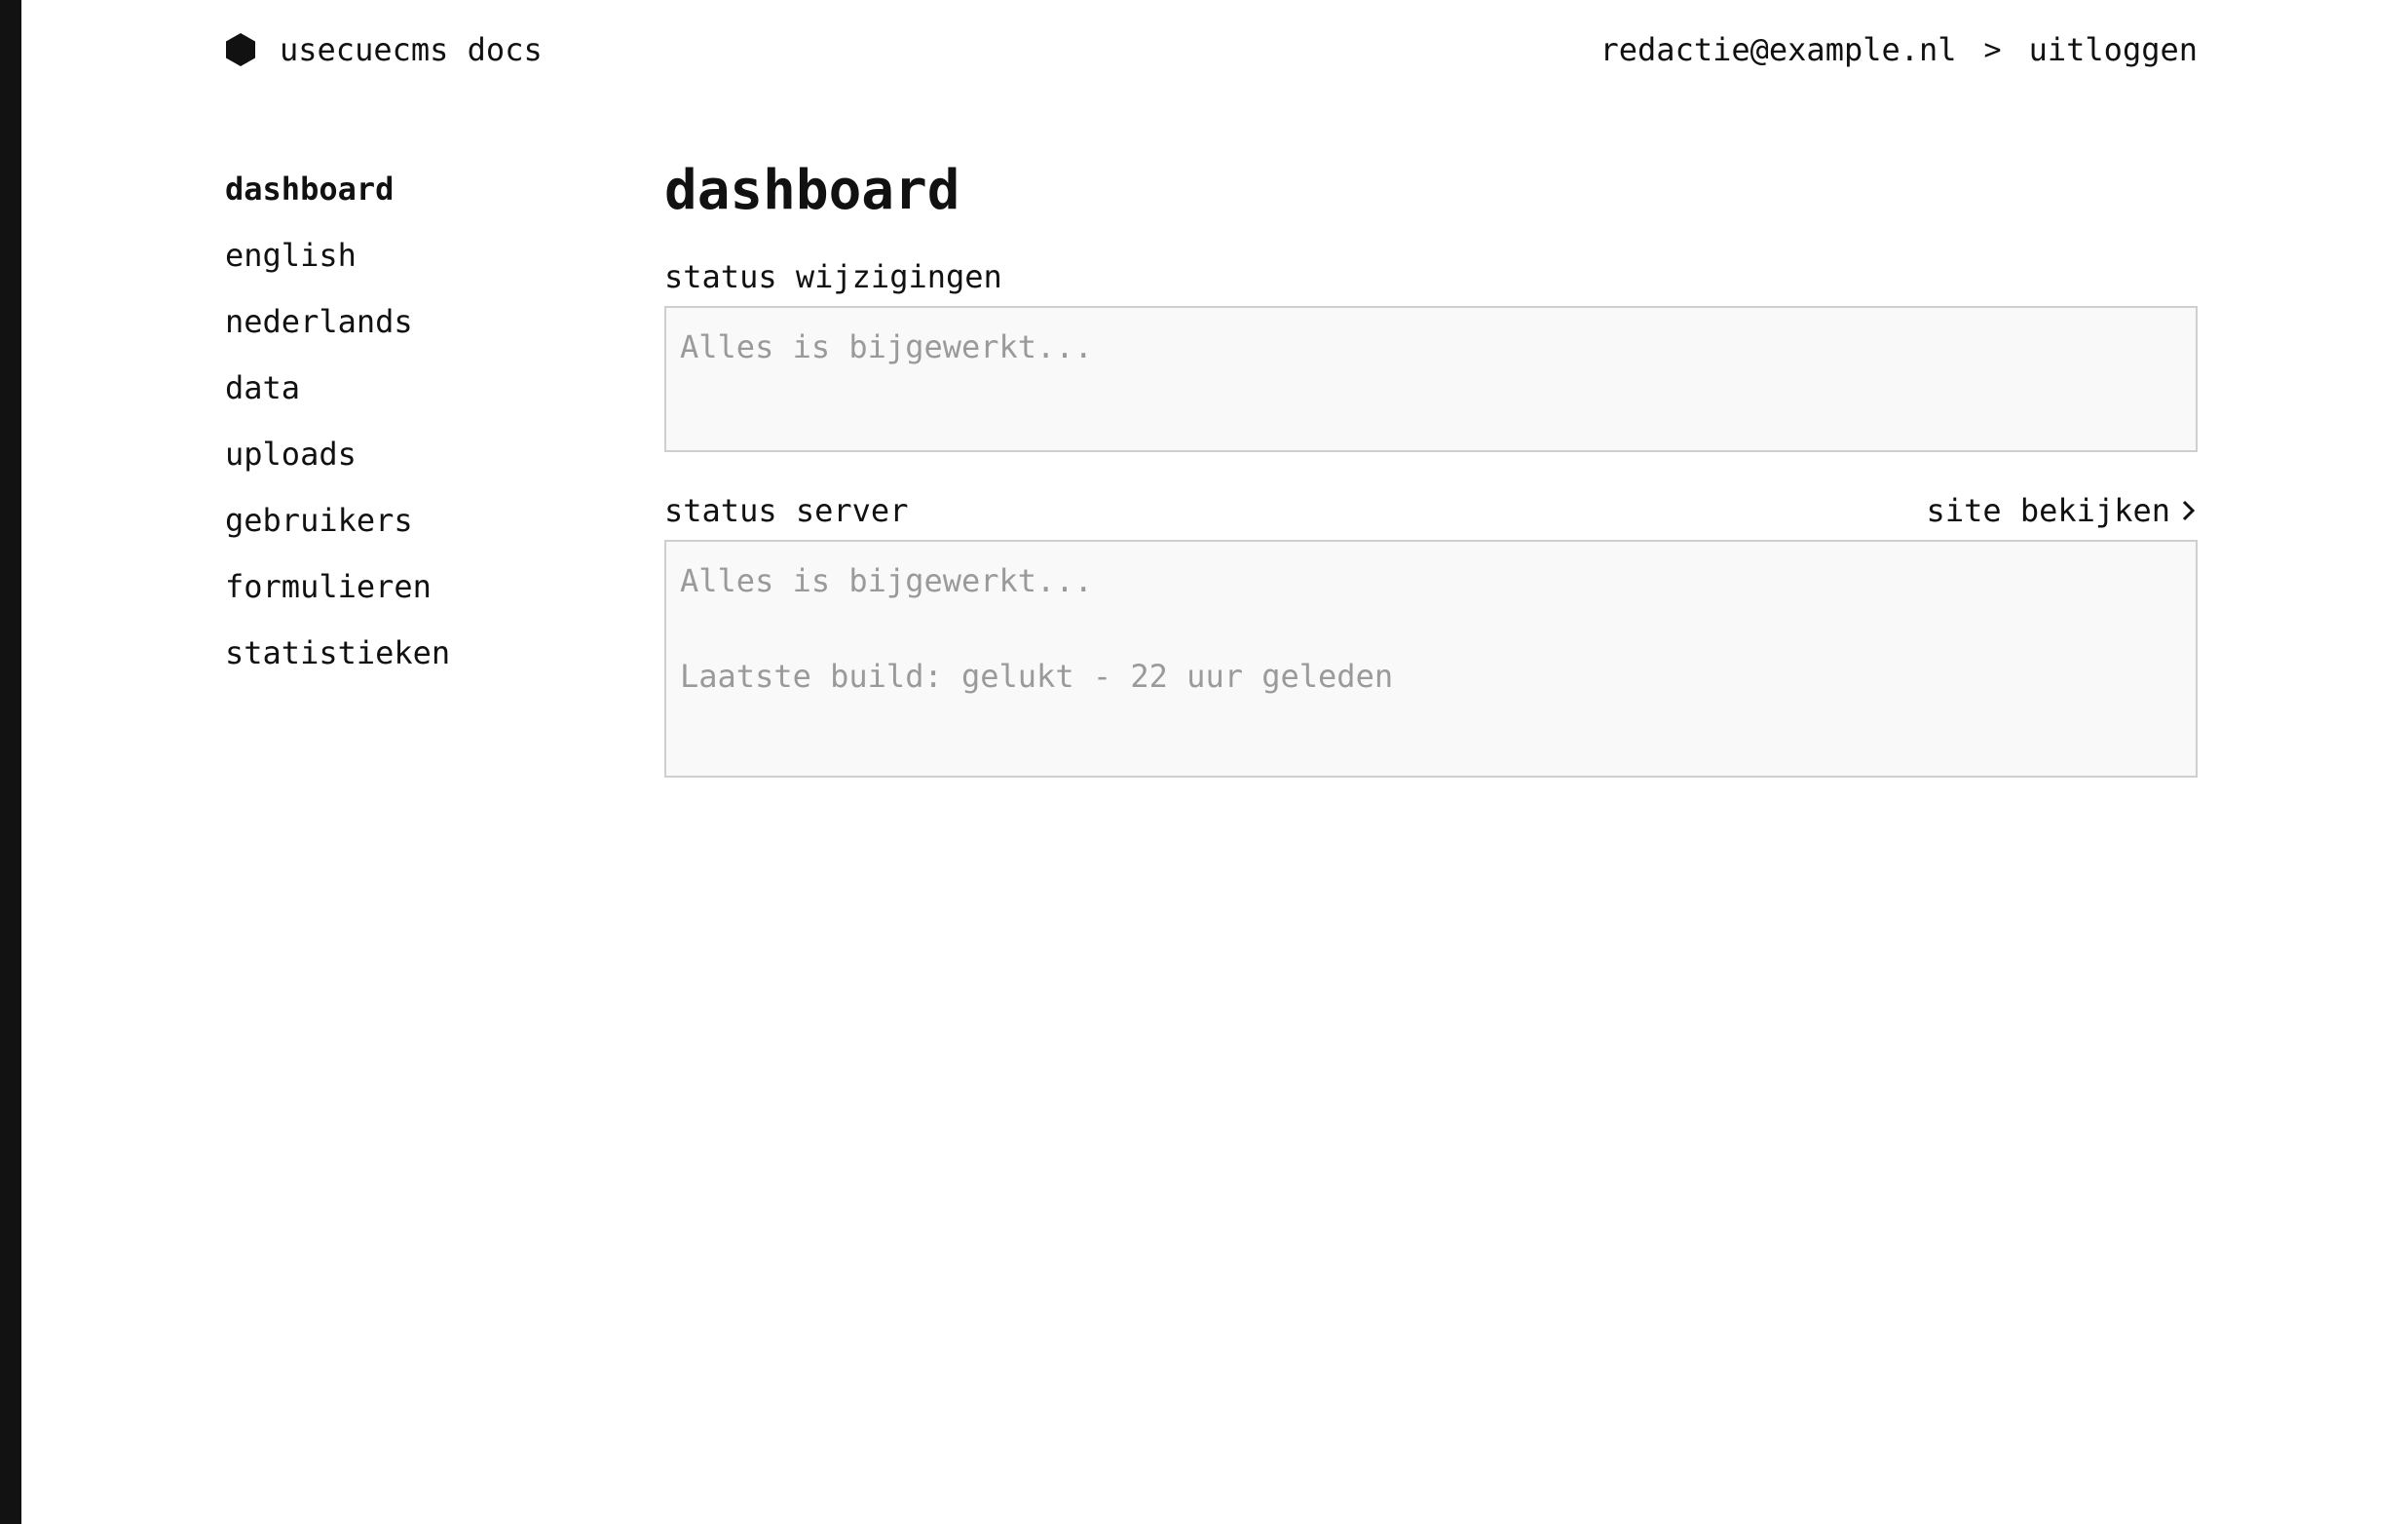 The width and height of the screenshot is (2408, 1524). What do you see at coordinates (1431, 510) in the screenshot?
I see `server-section-header: status server site bekijken` at bounding box center [1431, 510].